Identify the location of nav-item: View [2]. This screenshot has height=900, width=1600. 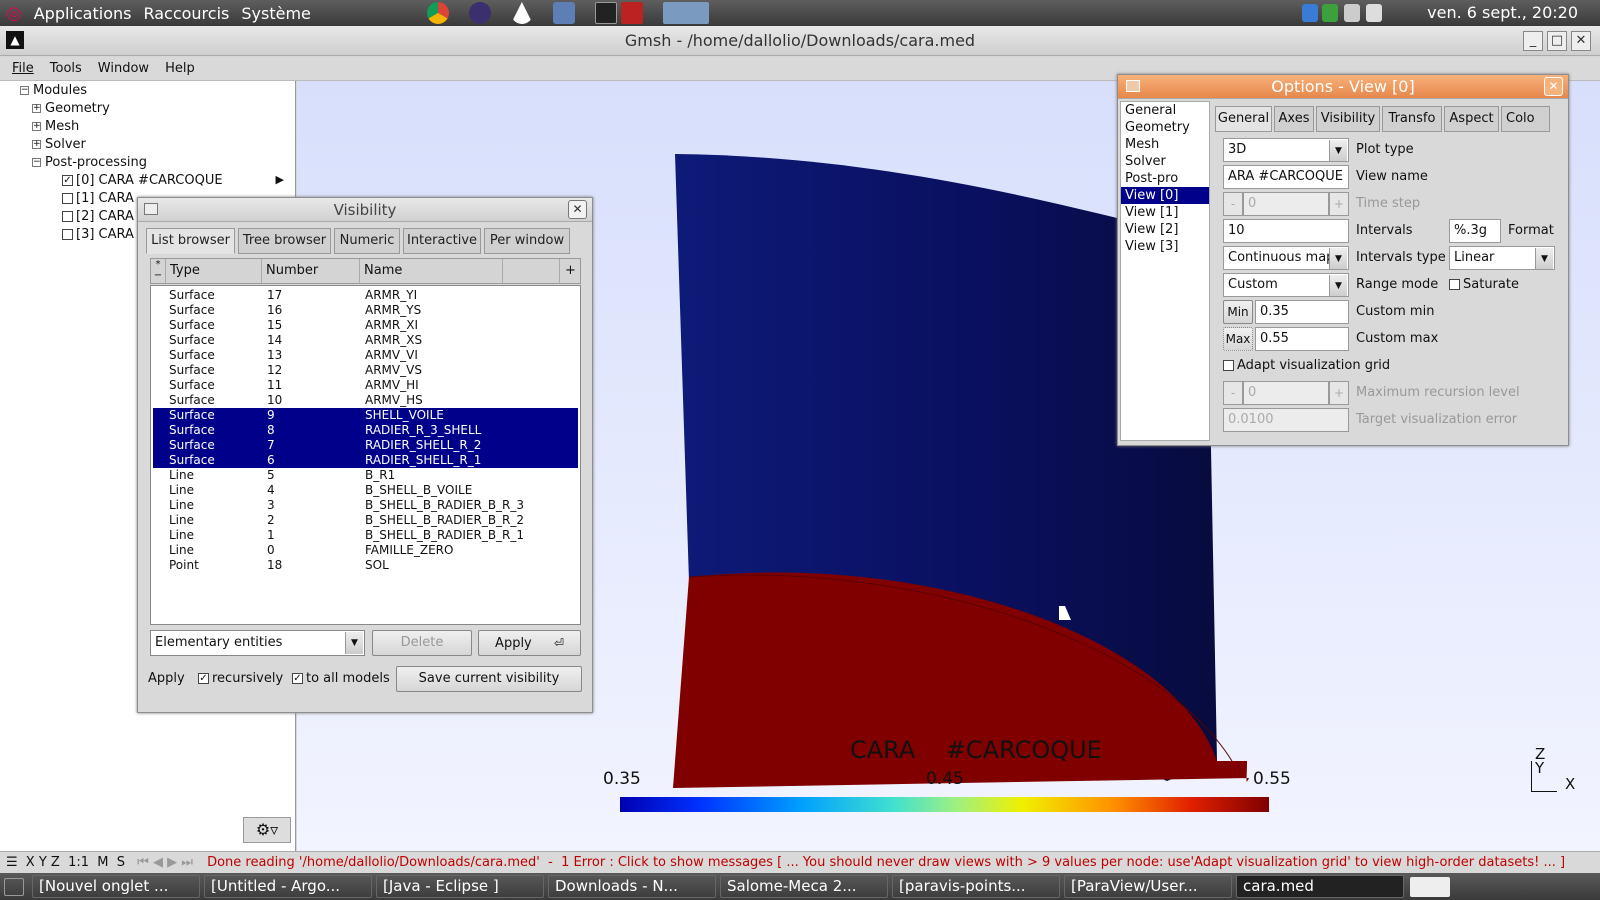
(1165, 229).